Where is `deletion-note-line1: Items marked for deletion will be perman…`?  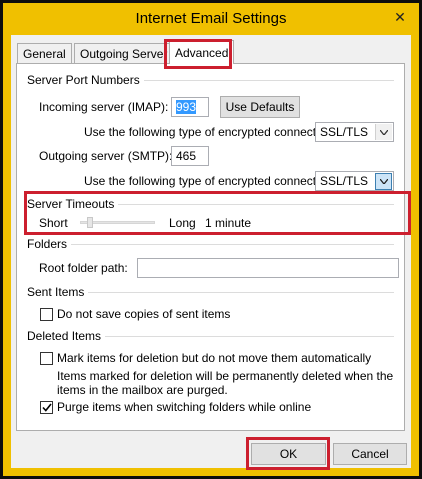
deletion-note-line1: Items marked for deletion will be perman… is located at coordinates (225, 376).